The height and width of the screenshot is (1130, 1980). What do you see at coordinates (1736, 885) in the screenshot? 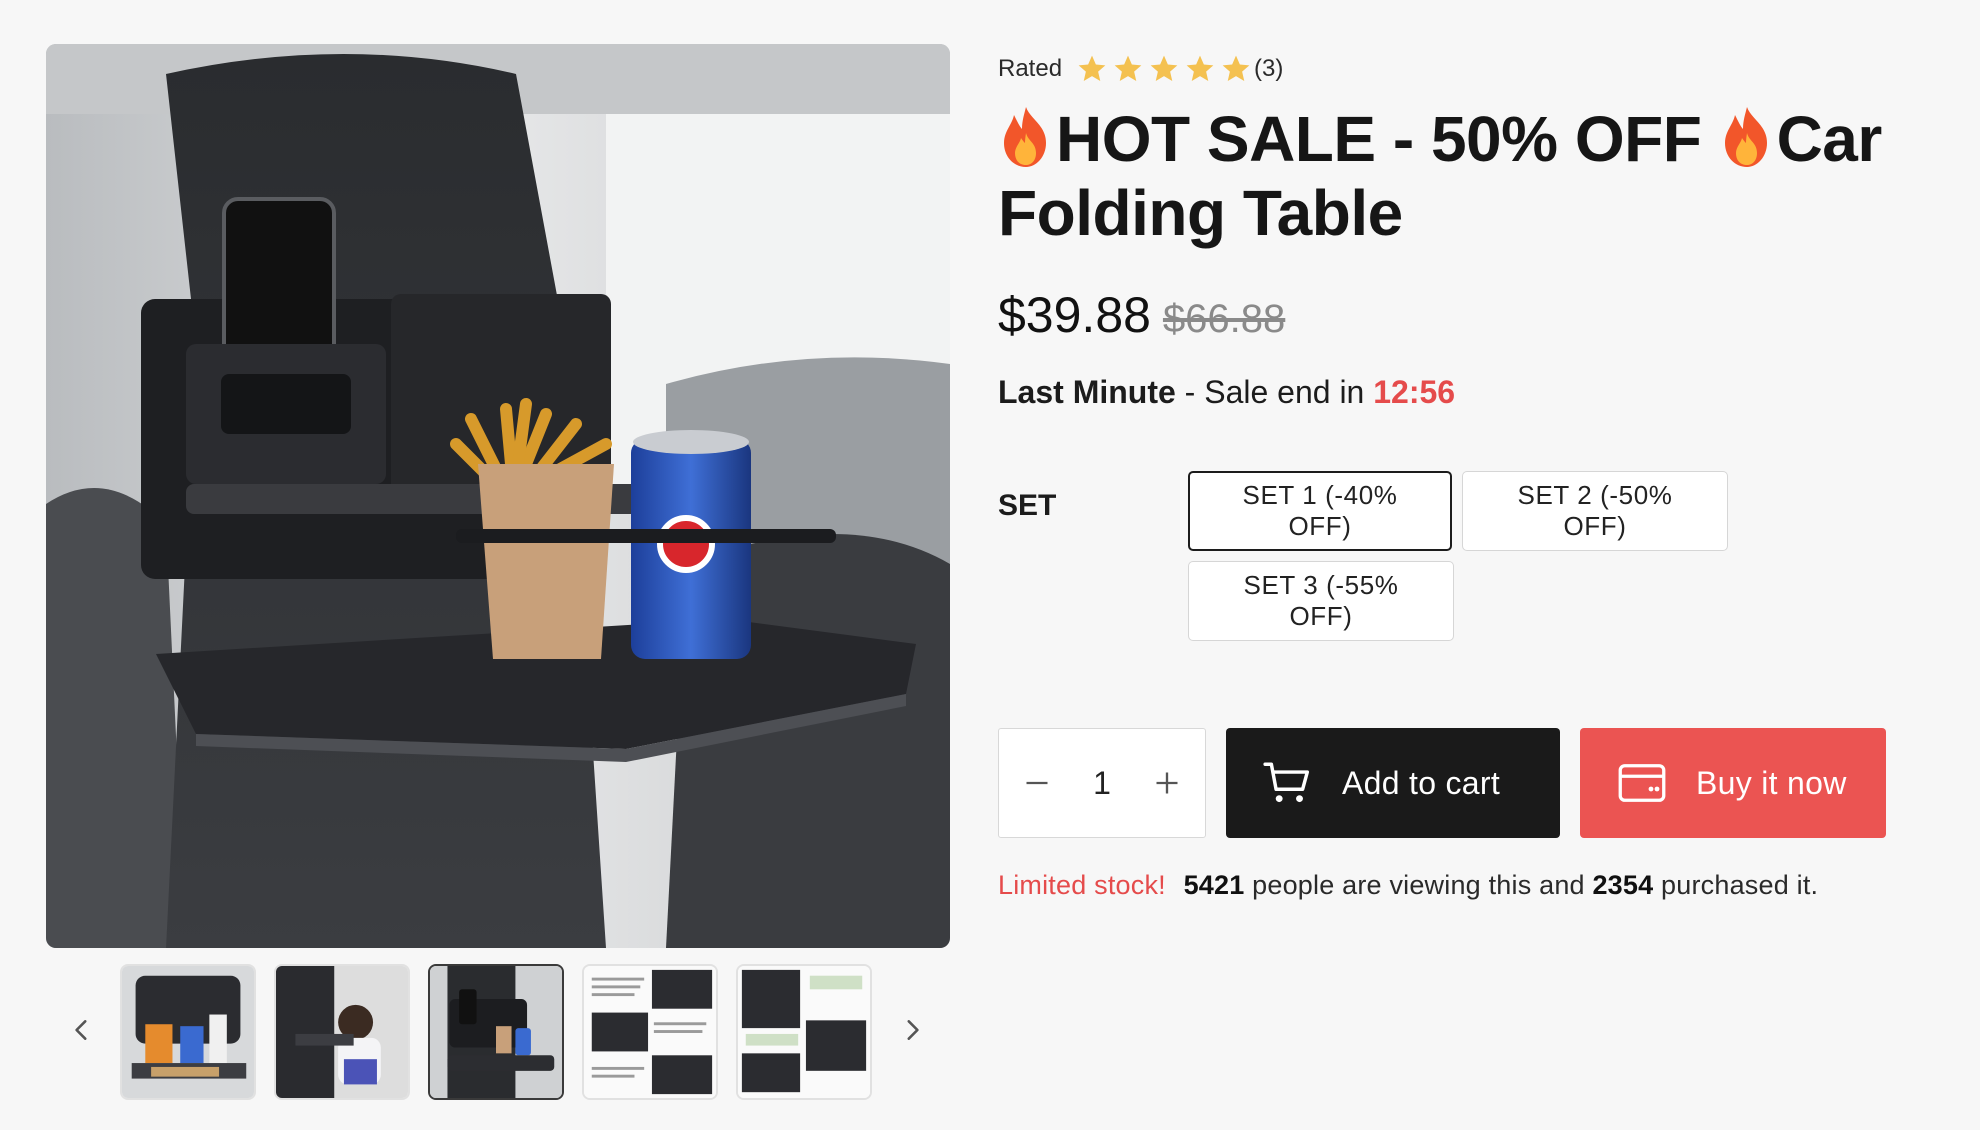
I see `purchased-text: purchased it.` at bounding box center [1736, 885].